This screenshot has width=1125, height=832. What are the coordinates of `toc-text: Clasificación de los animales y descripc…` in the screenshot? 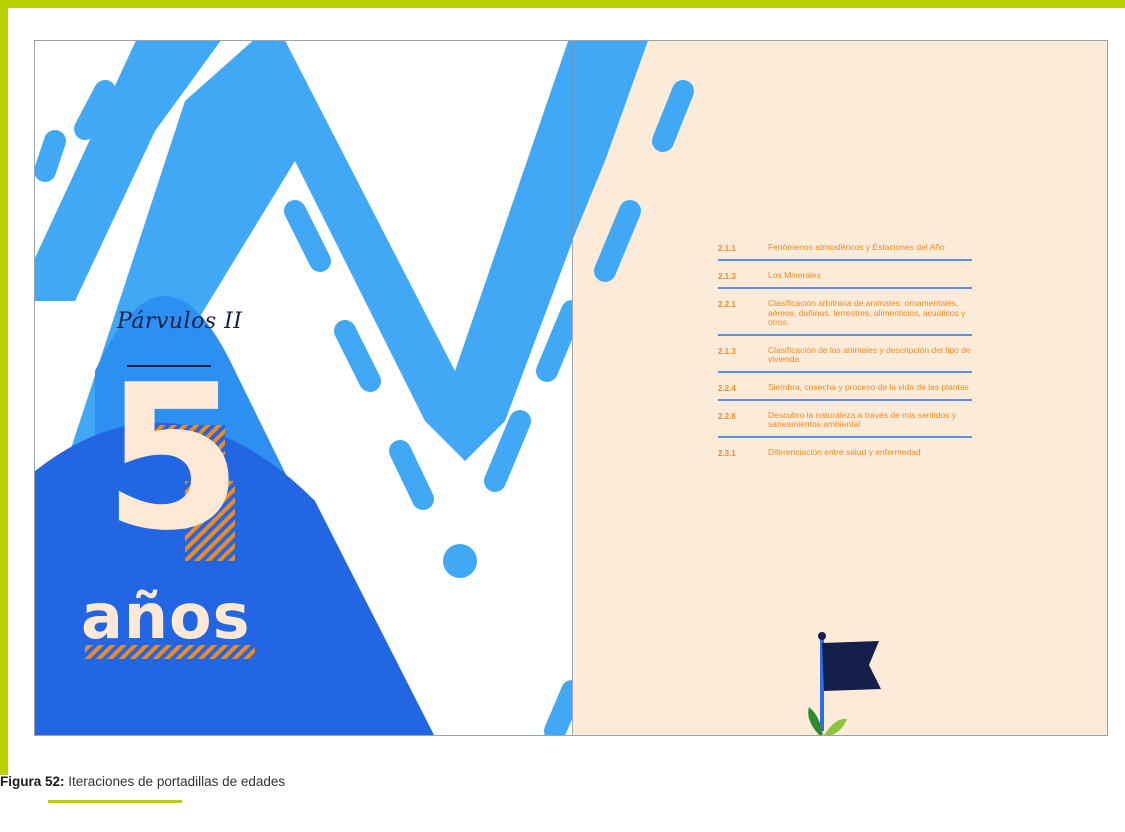 It's located at (869, 354).